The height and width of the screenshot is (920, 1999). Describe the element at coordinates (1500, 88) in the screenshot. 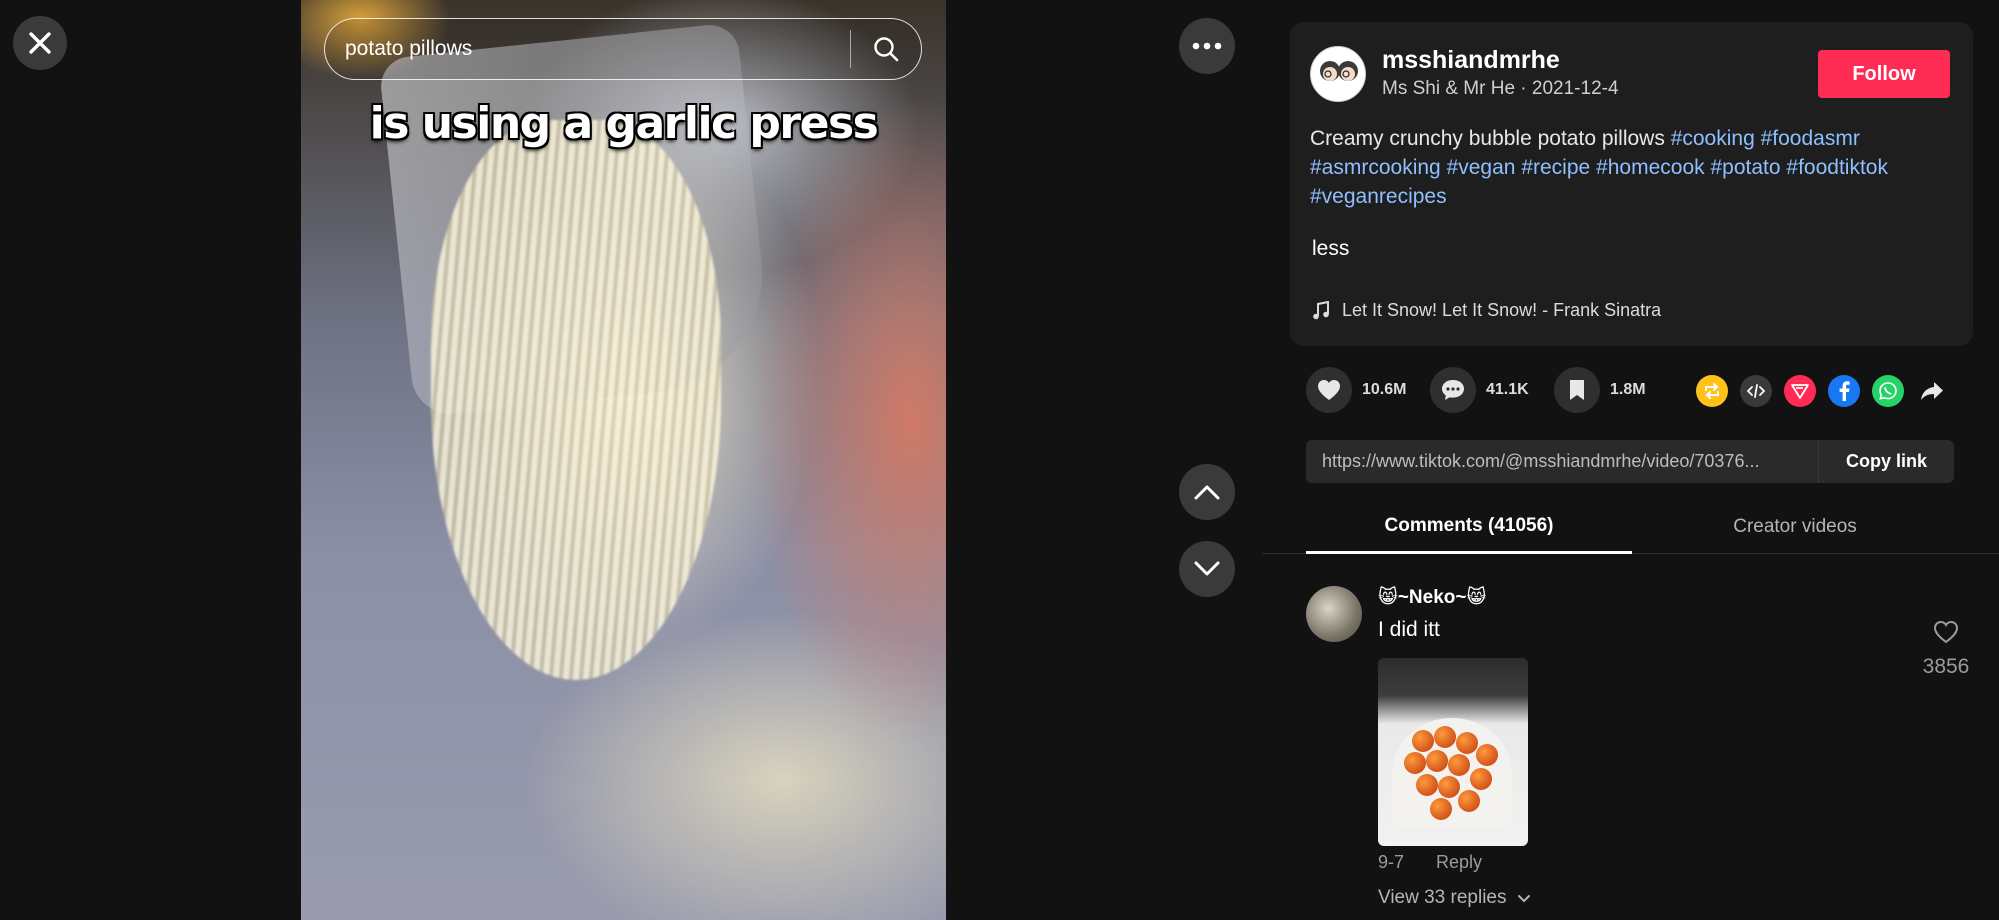

I see `author-subline: Ms Shi & Mr He · 2021-12-4` at that location.